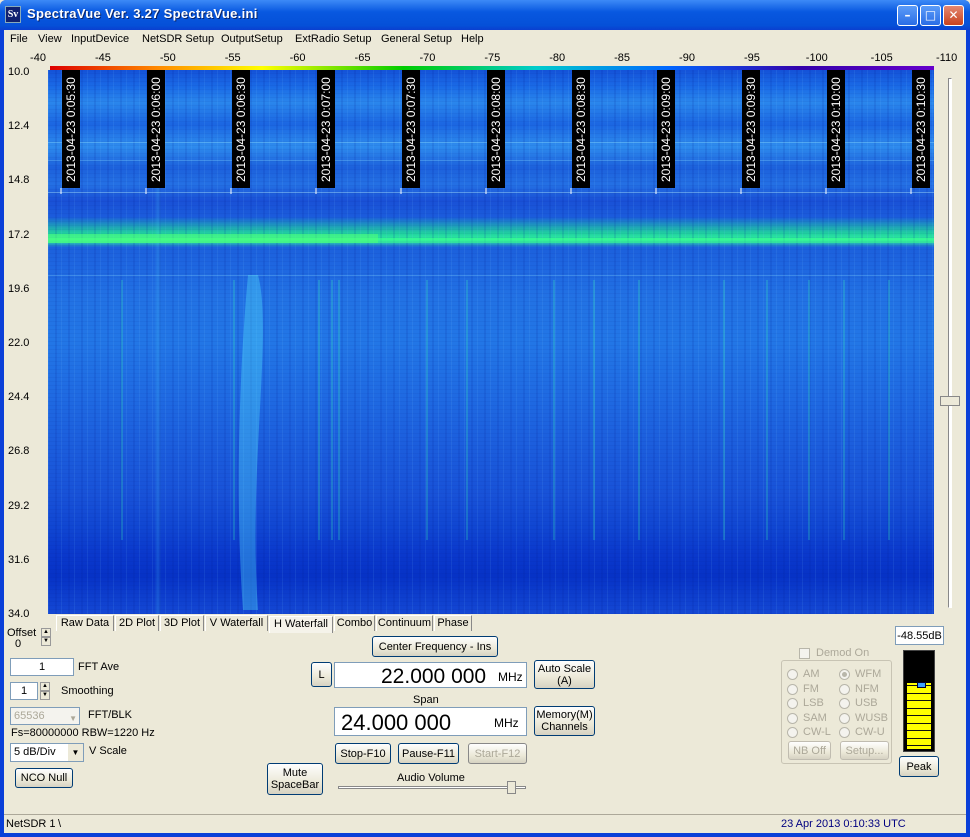 The width and height of the screenshot is (970, 837). Describe the element at coordinates (73, 718) in the screenshot. I see `chevron-down-icon: ▼` at that location.